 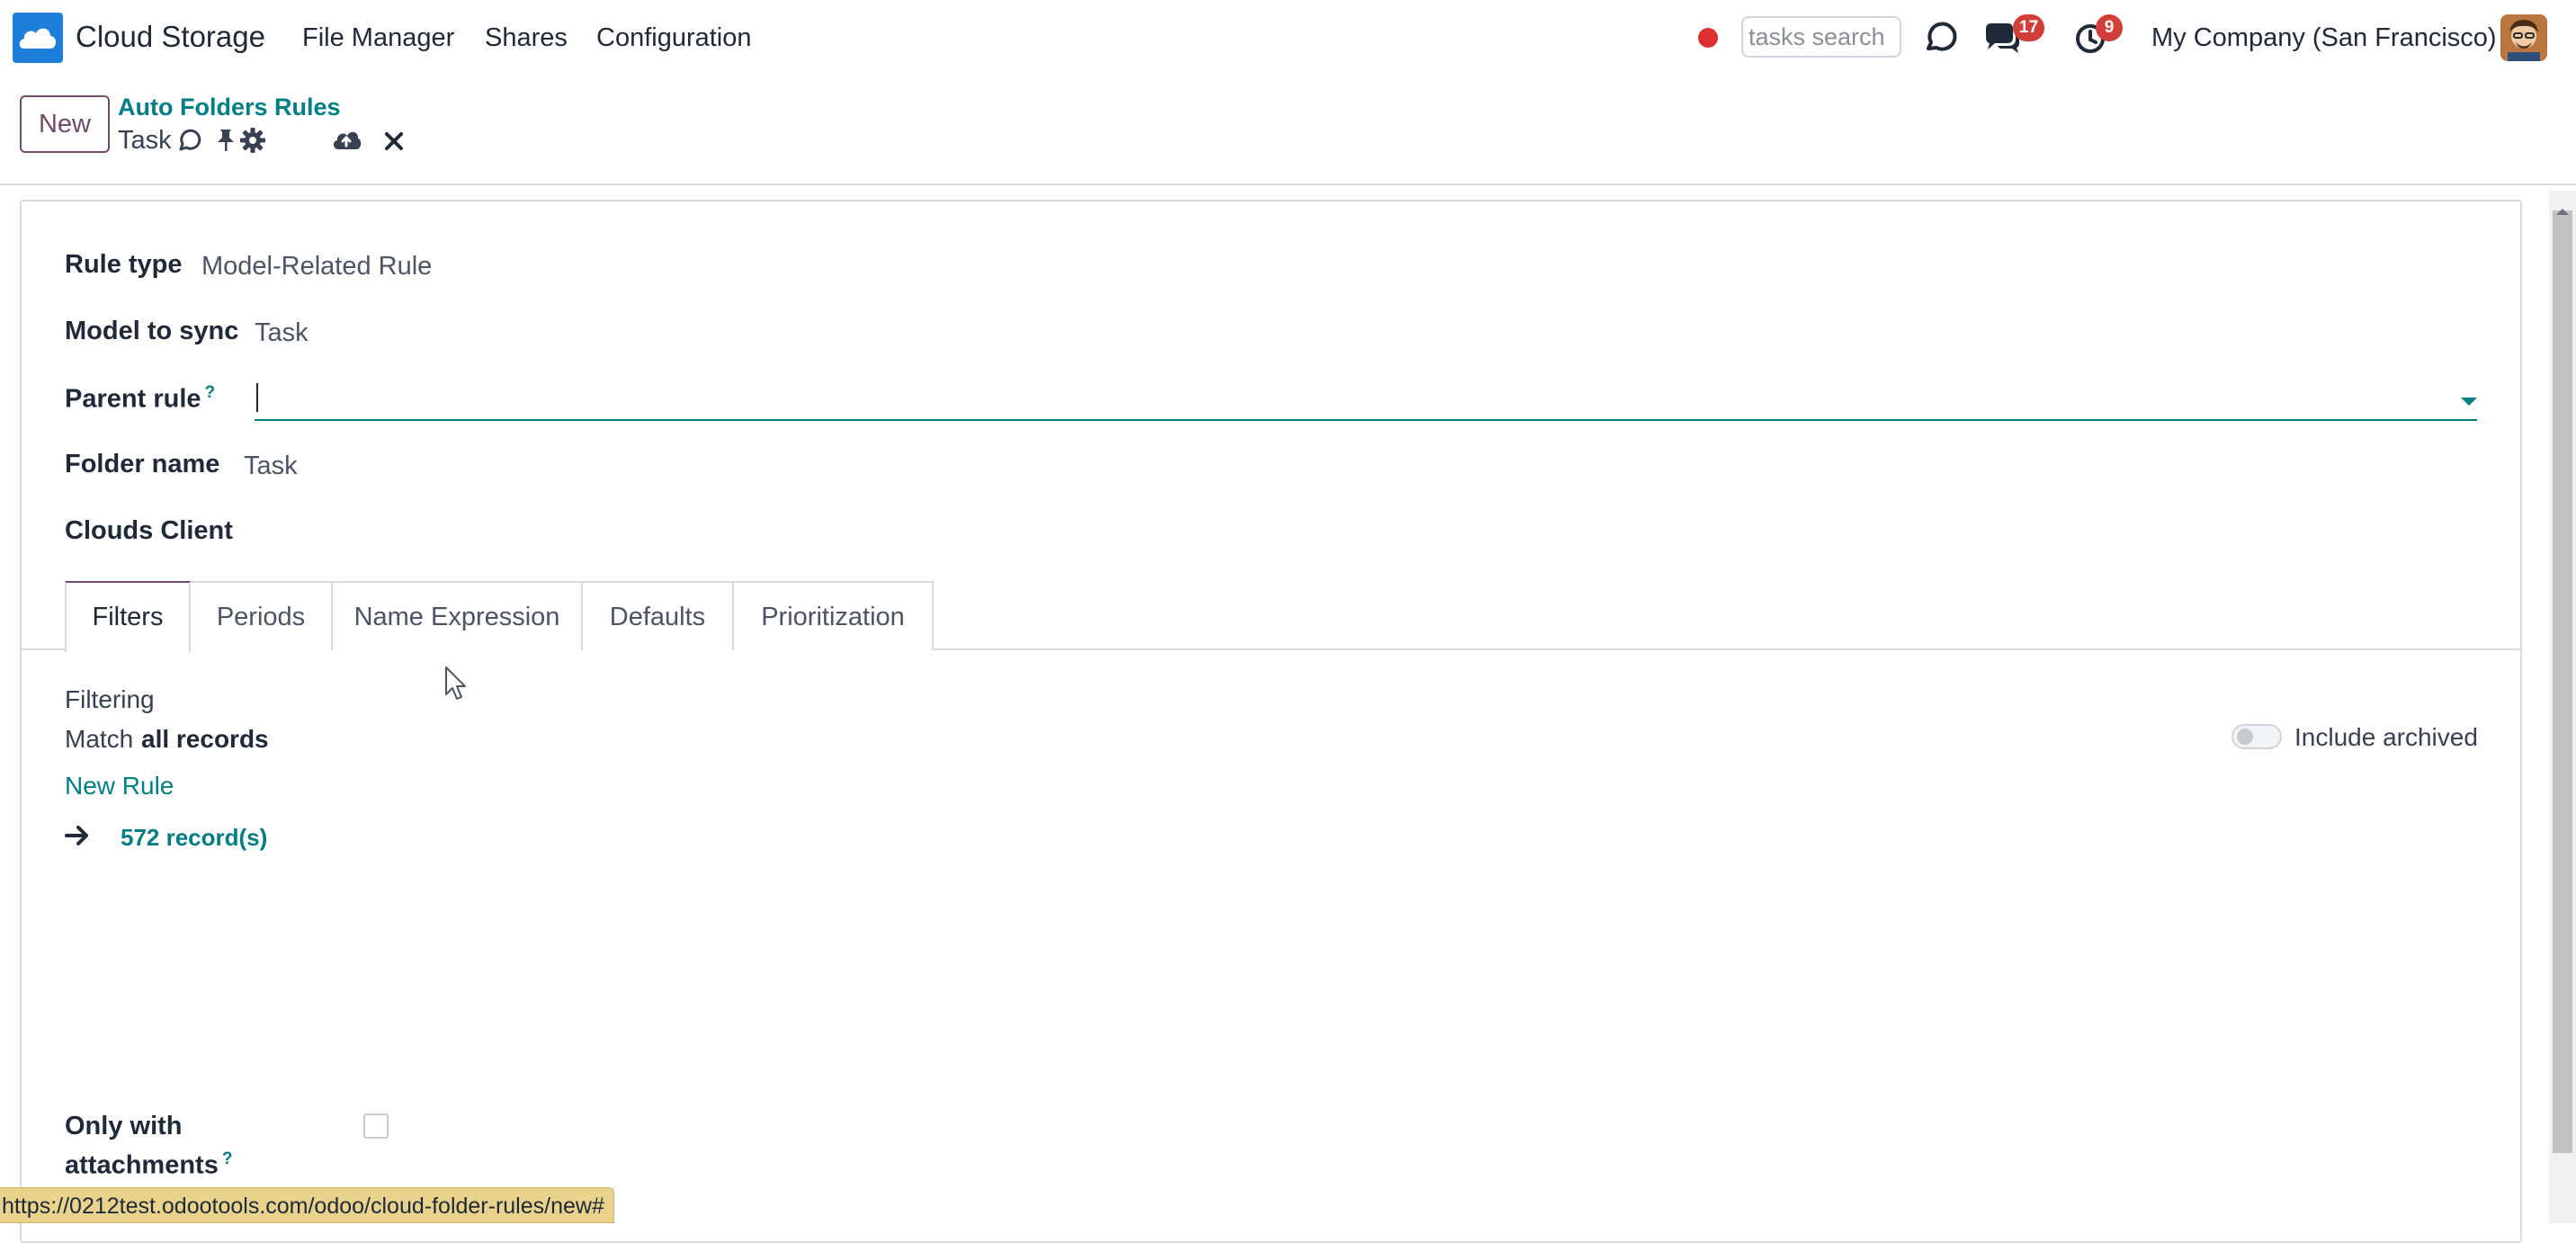 I want to click on sync-icon, so click(x=189, y=143).